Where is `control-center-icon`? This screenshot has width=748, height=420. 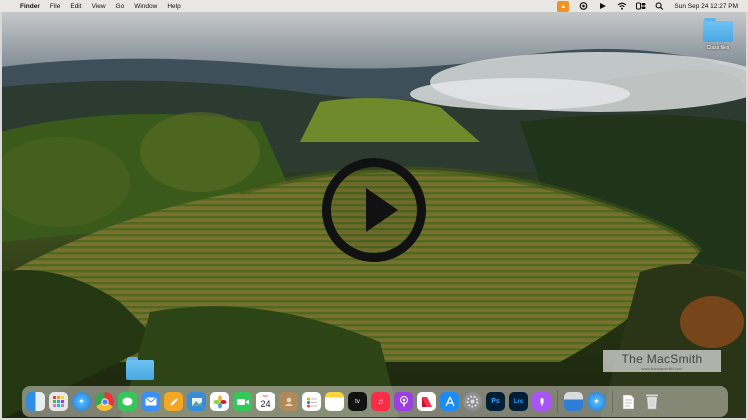
control-center-icon is located at coordinates (641, 6).